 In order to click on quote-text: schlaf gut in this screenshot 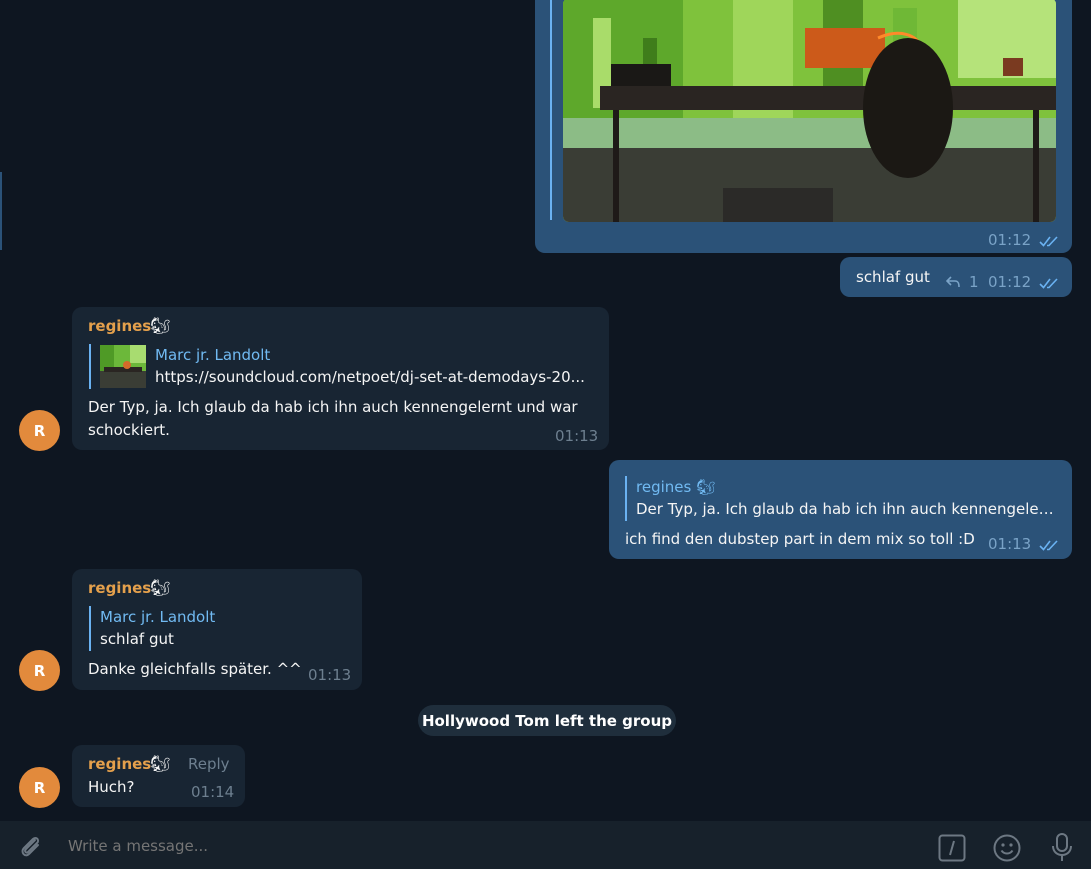, I will do `click(137, 639)`.